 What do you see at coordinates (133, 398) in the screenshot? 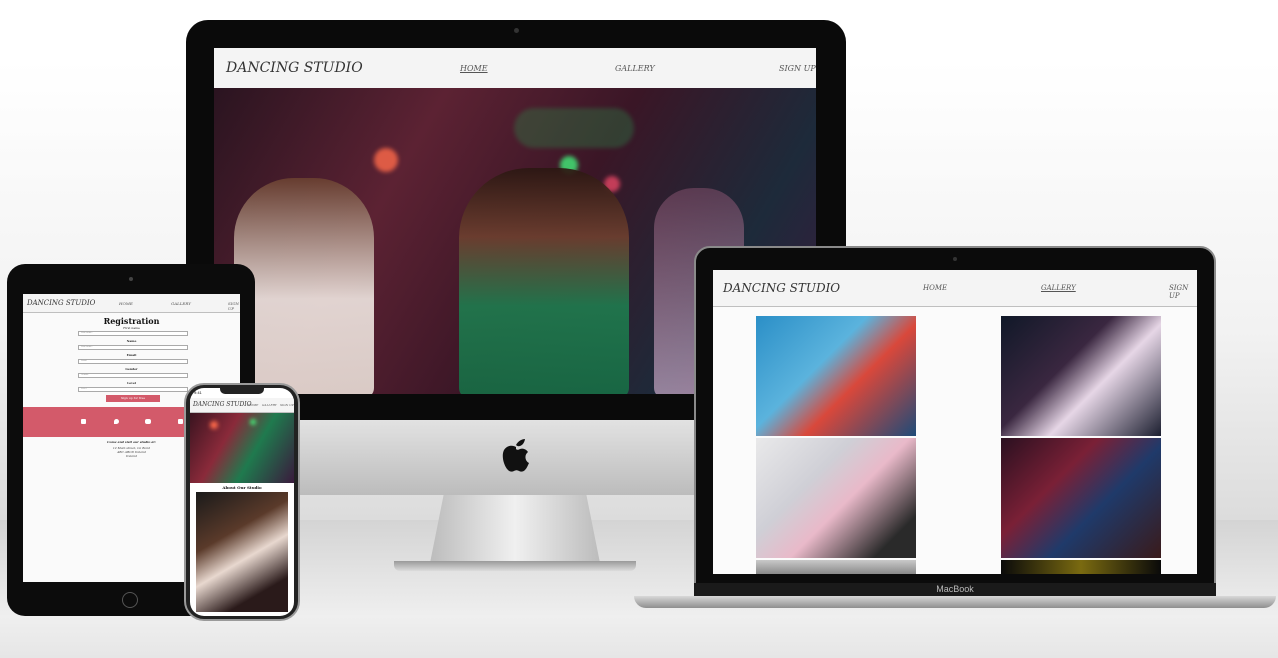
I see `sign-up-button: Sign up for free` at bounding box center [133, 398].